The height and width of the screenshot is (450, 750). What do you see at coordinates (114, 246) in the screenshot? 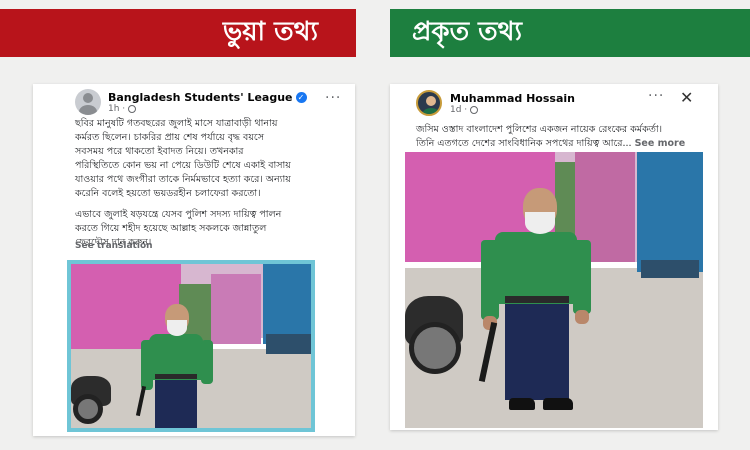
I see `see-translation-link: See translation` at bounding box center [114, 246].